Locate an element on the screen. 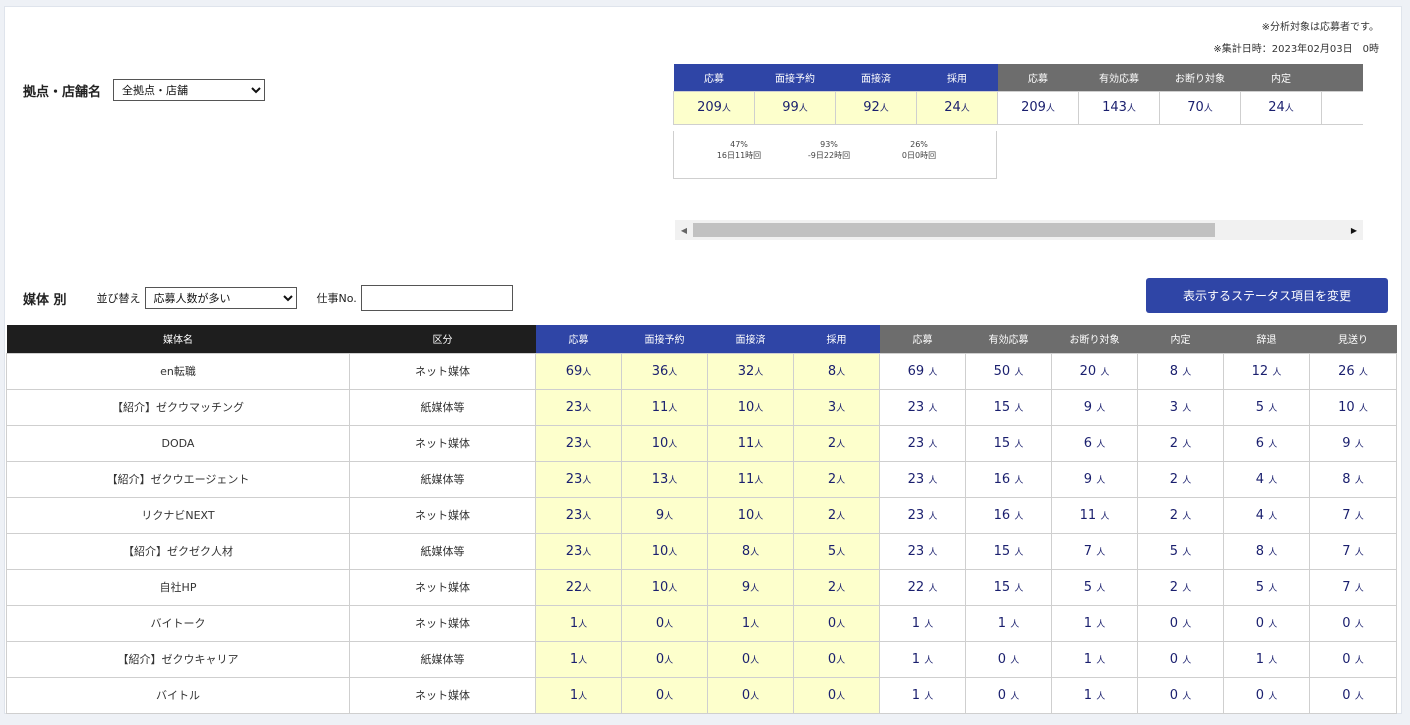 The height and width of the screenshot is (725, 1410). summary-header-cell: 内定 is located at coordinates (1281, 77).